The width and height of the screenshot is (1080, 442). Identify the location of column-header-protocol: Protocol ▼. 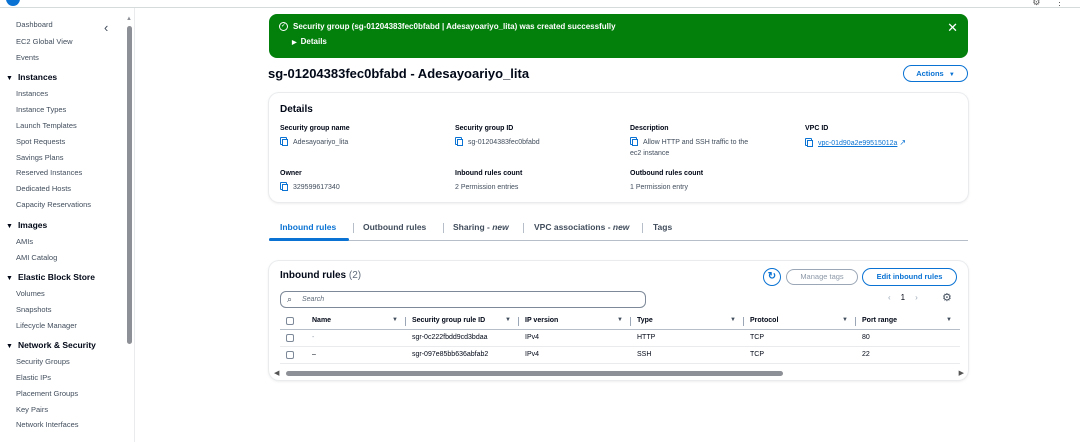
(800, 321).